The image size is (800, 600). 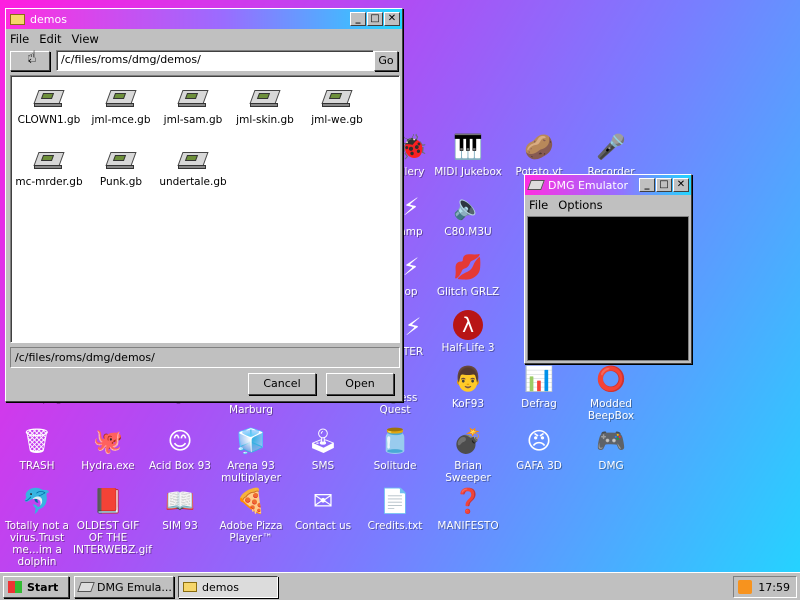 What do you see at coordinates (468, 172) in the screenshot?
I see `desktop-icon-label: MIDI Jukebox` at bounding box center [468, 172].